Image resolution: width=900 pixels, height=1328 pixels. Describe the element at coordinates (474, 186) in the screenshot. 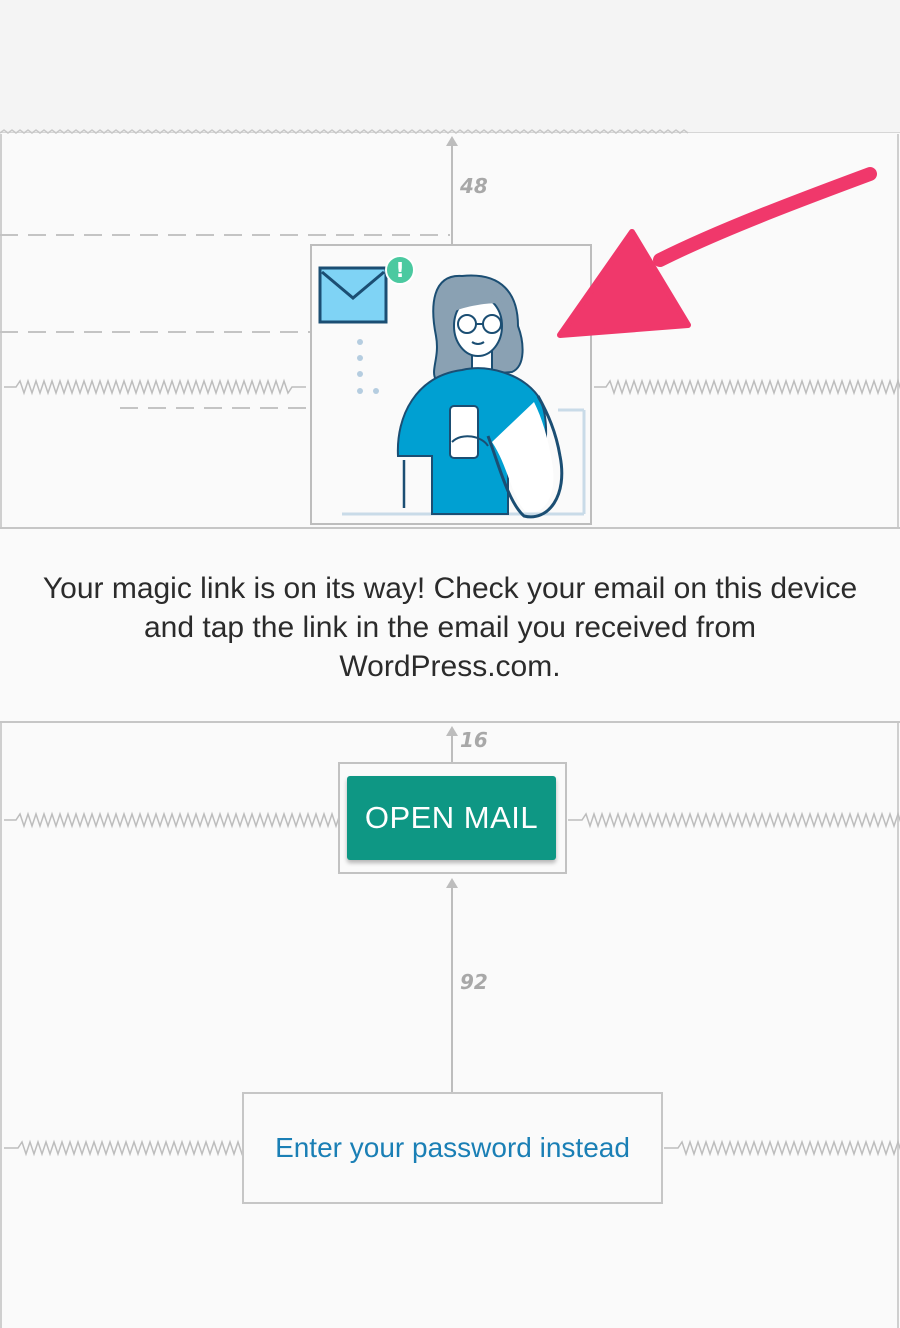

I see `top-spacing-label: 48` at that location.